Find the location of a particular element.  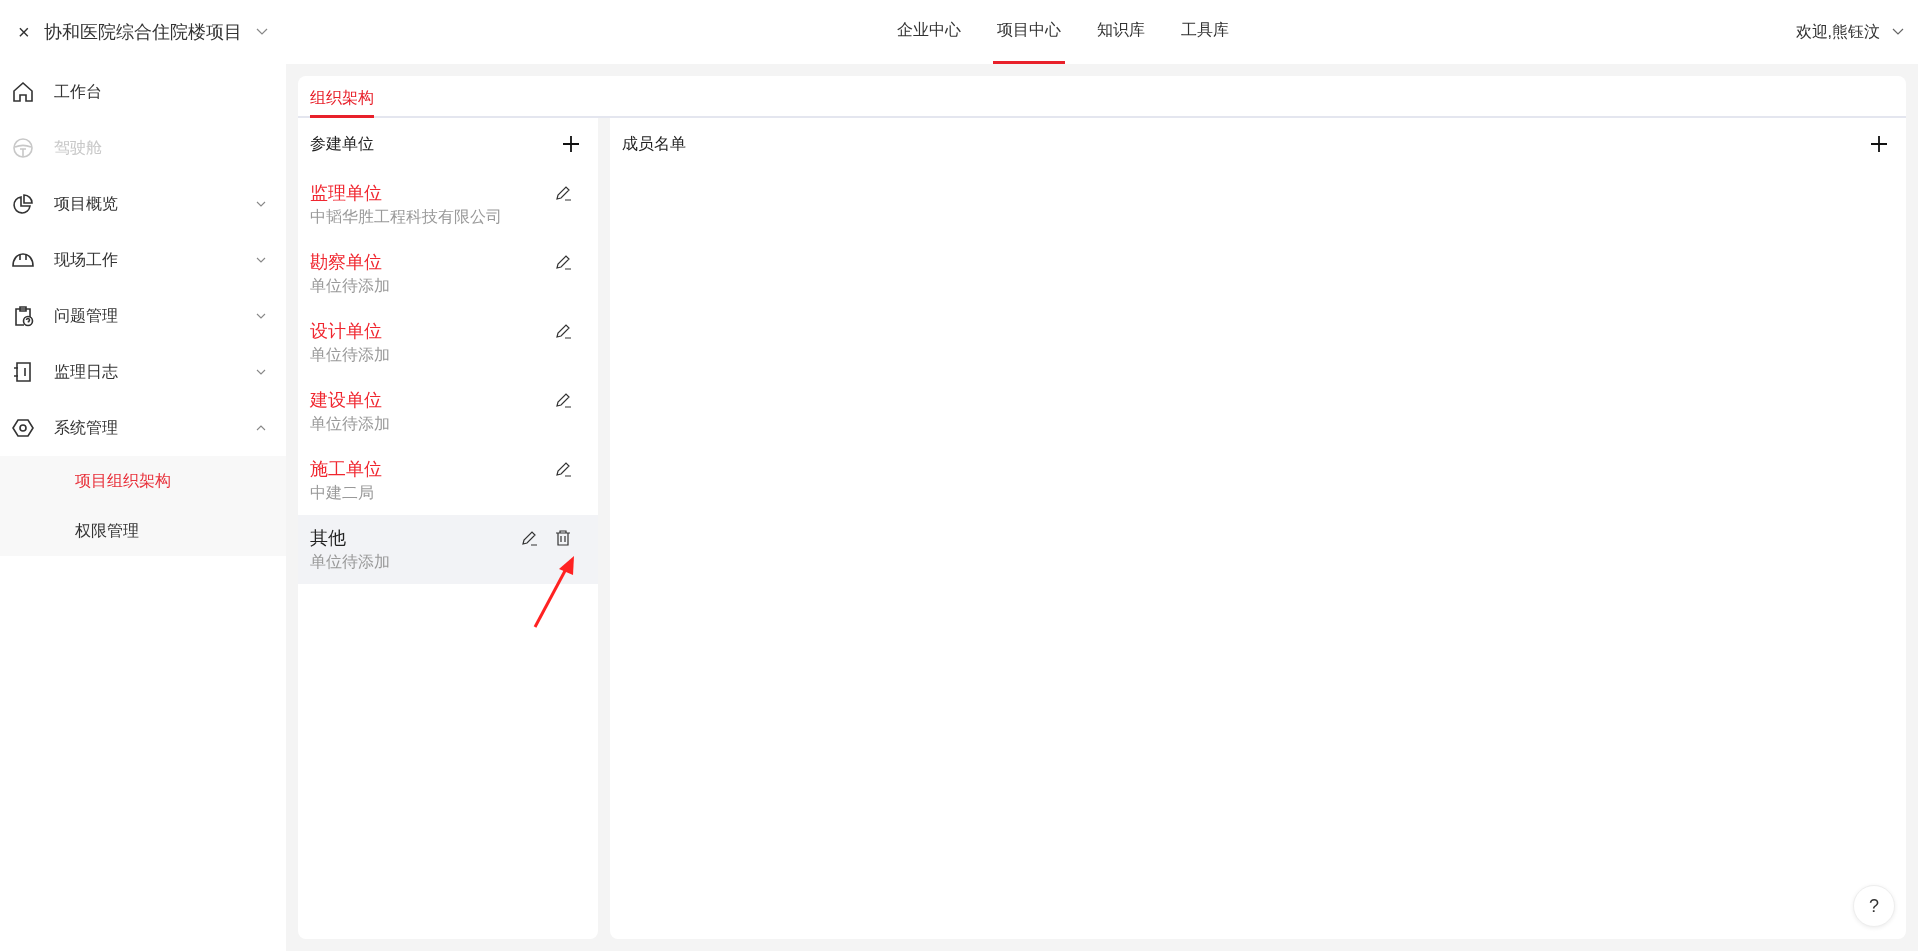

sidebar-item: 系统管理 is located at coordinates (143, 428).